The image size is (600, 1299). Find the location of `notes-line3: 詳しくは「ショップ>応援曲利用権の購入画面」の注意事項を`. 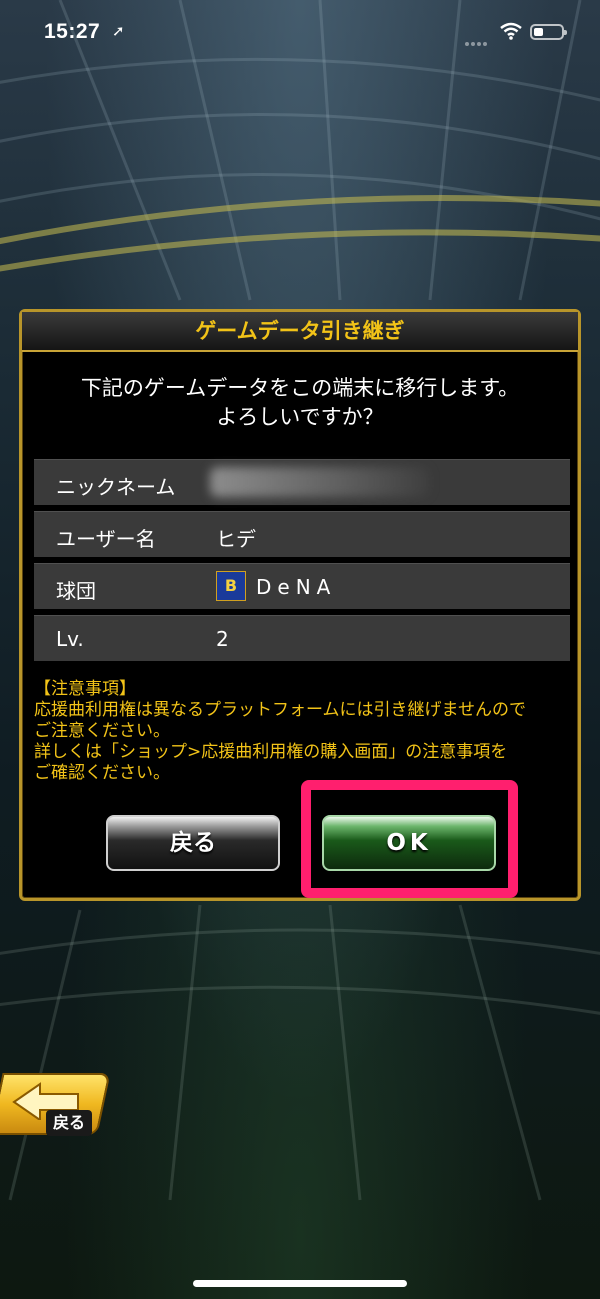

notes-line3: 詳しくは「ショップ>応援曲利用権の購入画面」の注意事項を is located at coordinates (271, 752).